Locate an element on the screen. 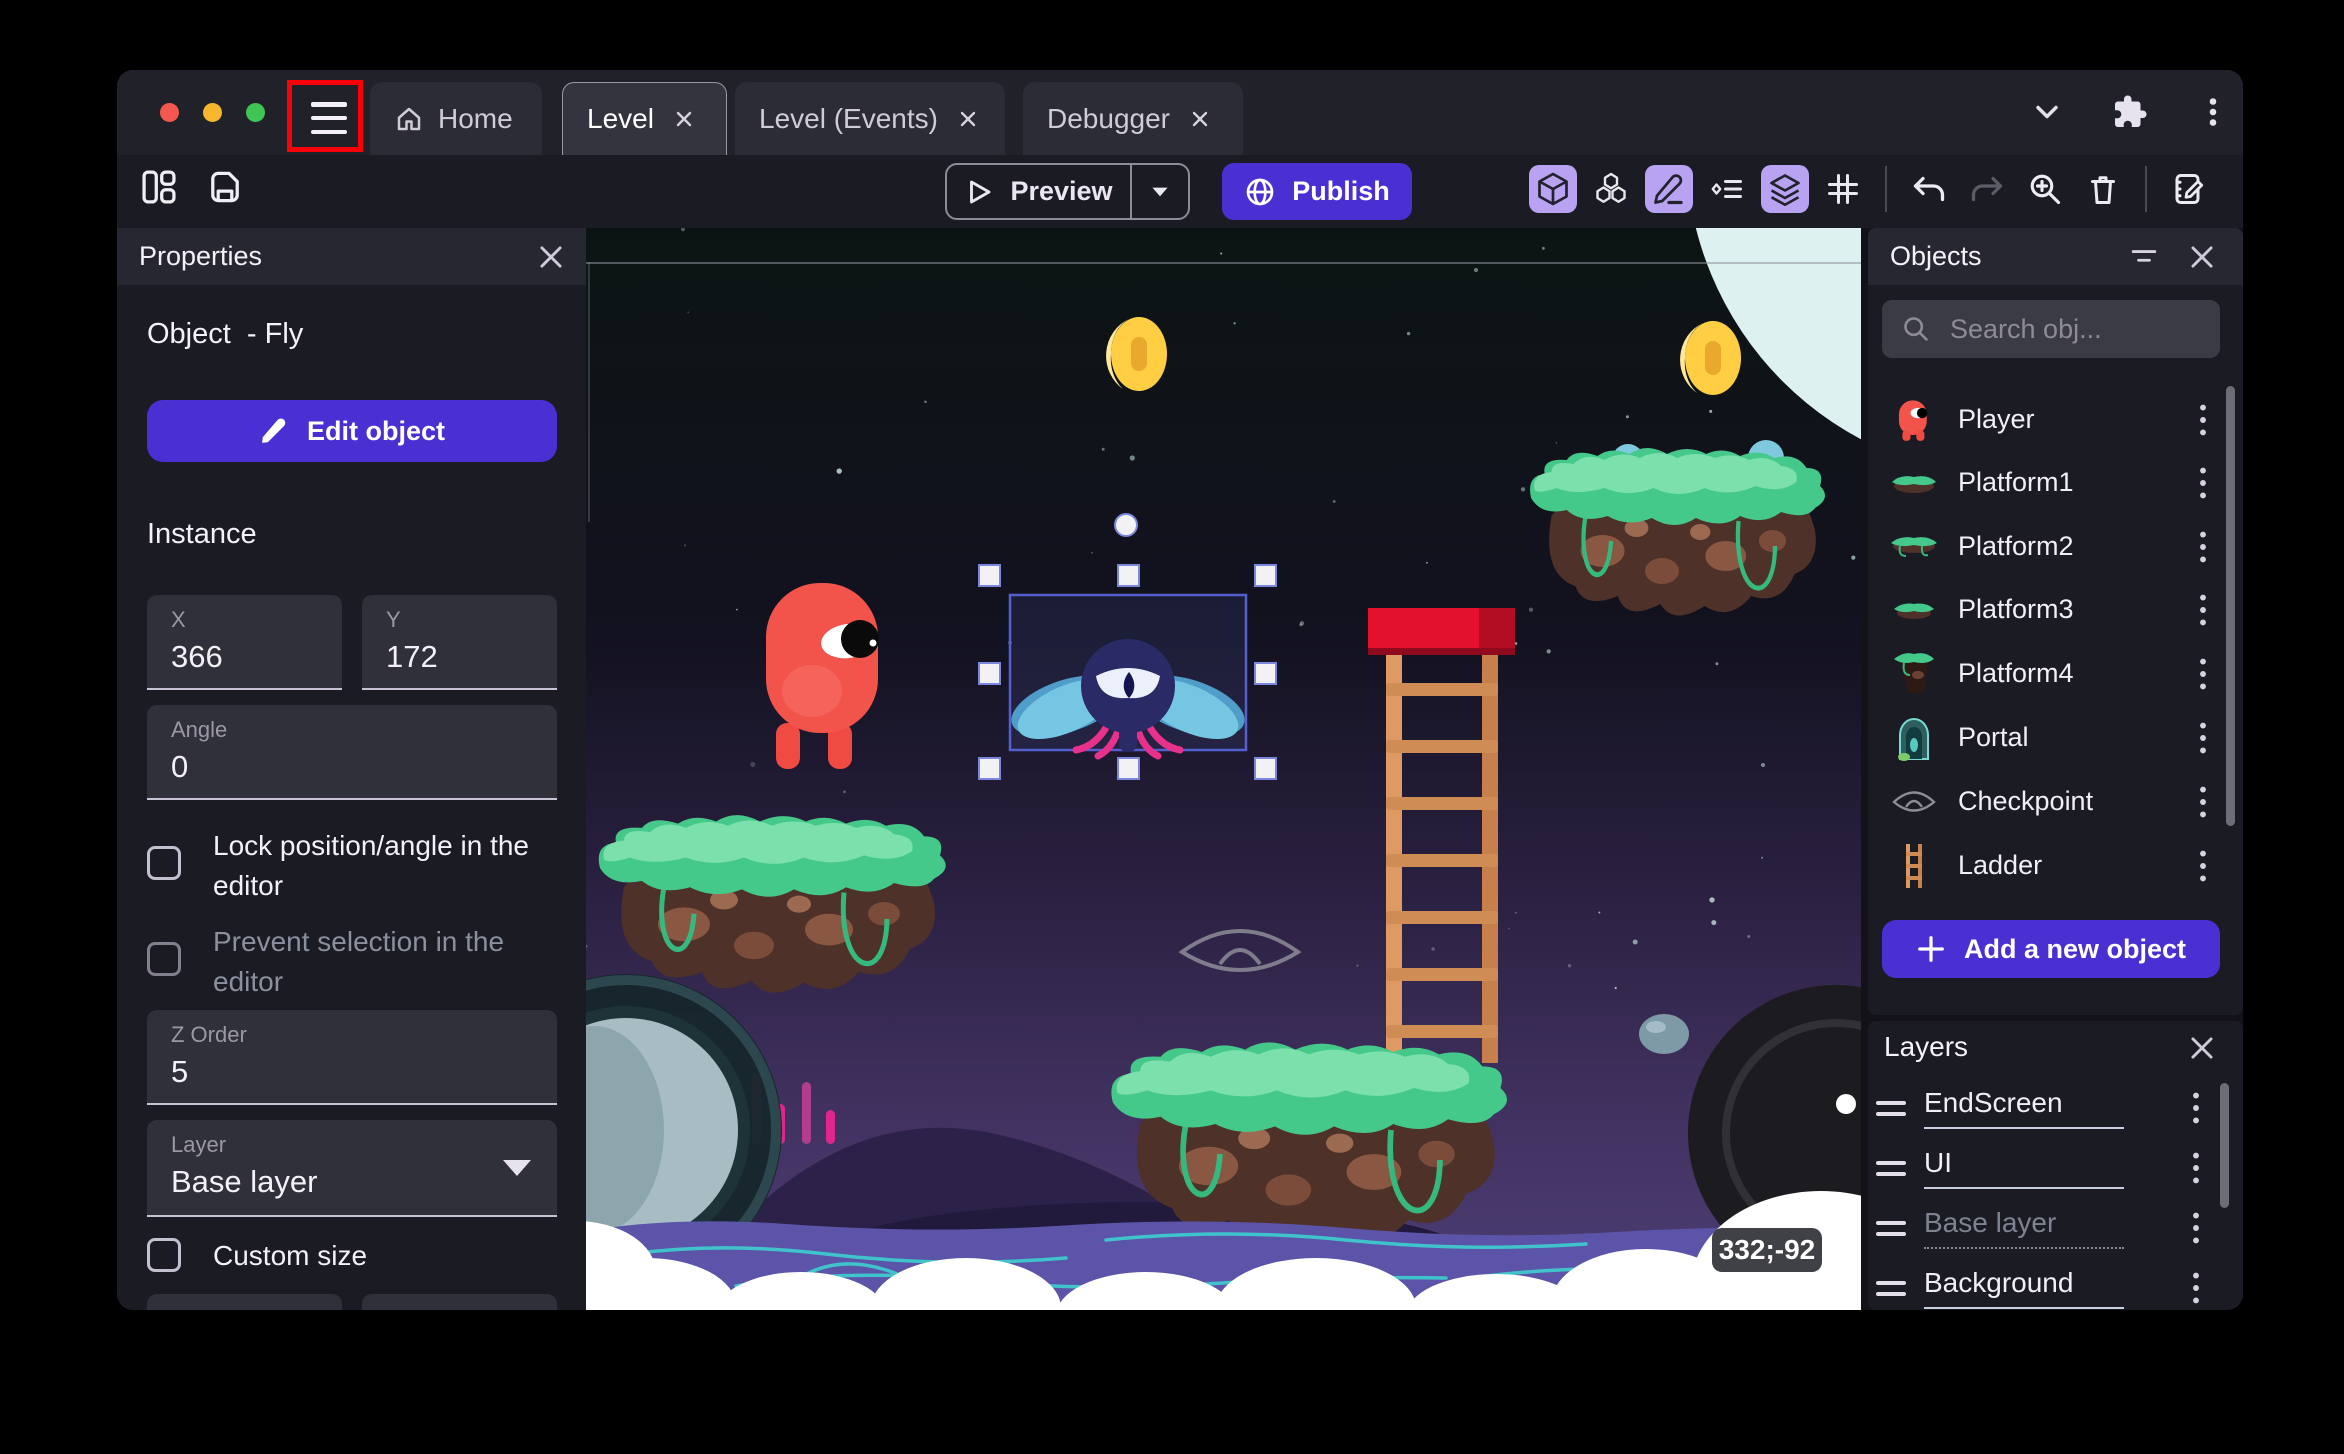 The image size is (2344, 1454). cube-icon is located at coordinates (1553, 189).